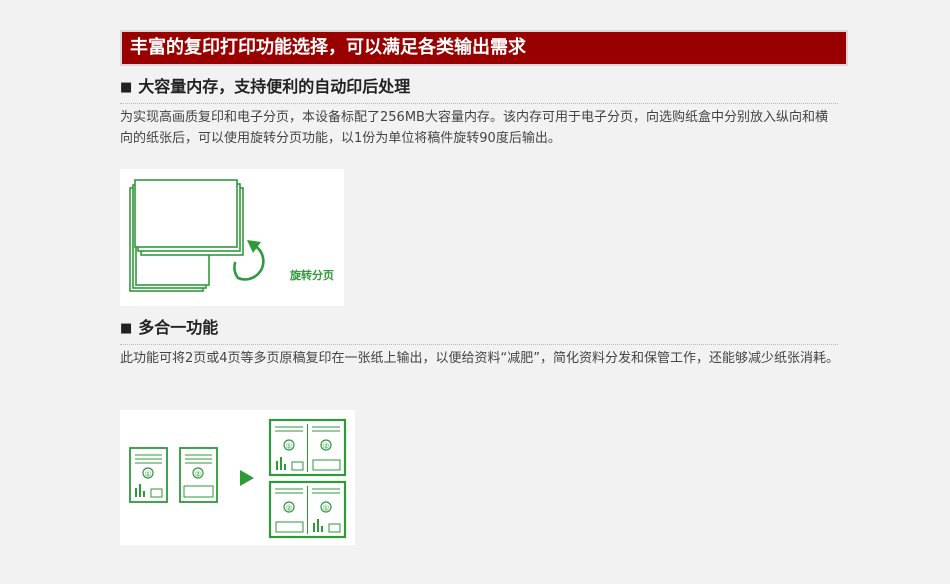 The image size is (950, 584). I want to click on multi-up-figure: ① ② ① ② ② ①, so click(237, 477).